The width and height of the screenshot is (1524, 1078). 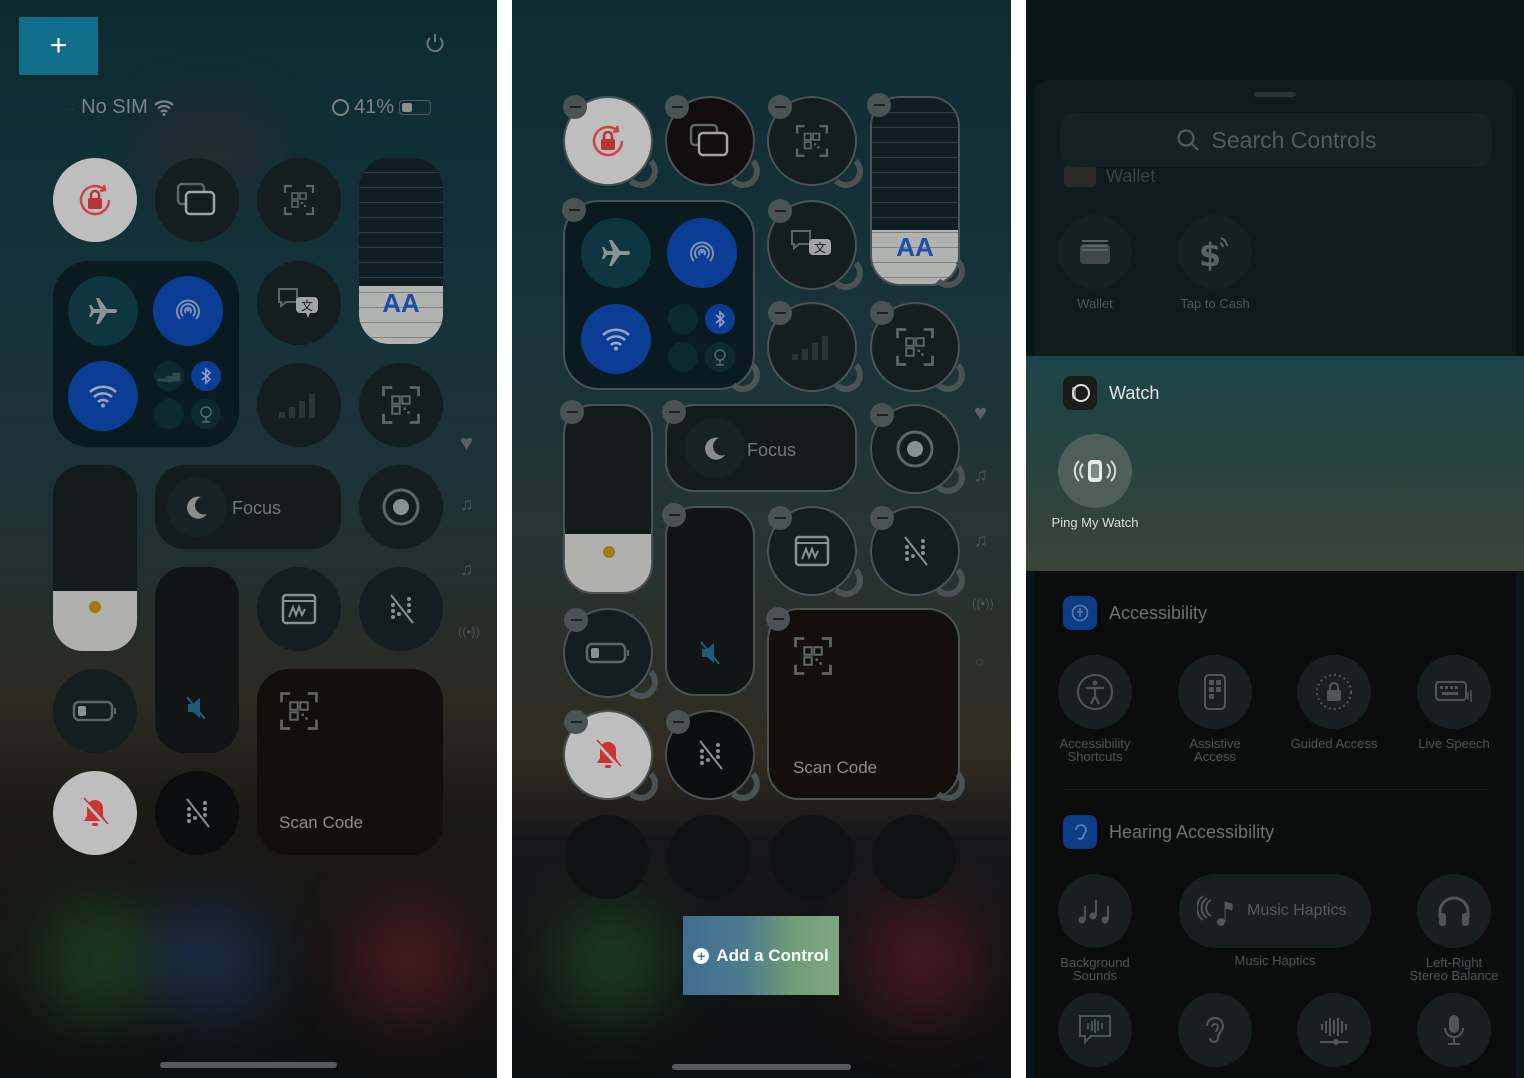 What do you see at coordinates (1334, 1030) in the screenshot?
I see `control-headphone-accommodations` at bounding box center [1334, 1030].